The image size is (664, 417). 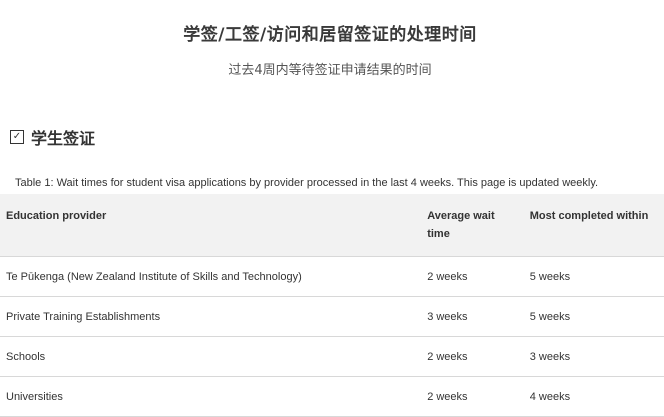 What do you see at coordinates (211, 356) in the screenshot?
I see `provider-cell: Schools` at bounding box center [211, 356].